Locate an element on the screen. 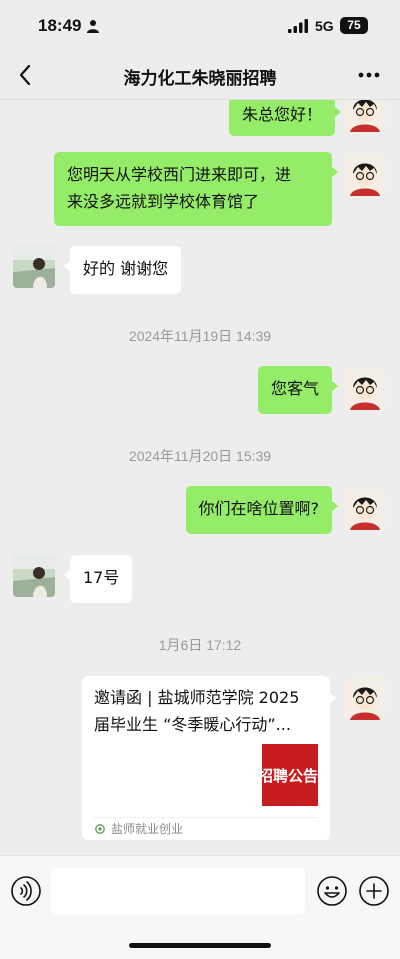 The image size is (400, 959). message-bubble: 您客气 is located at coordinates (298, 390).